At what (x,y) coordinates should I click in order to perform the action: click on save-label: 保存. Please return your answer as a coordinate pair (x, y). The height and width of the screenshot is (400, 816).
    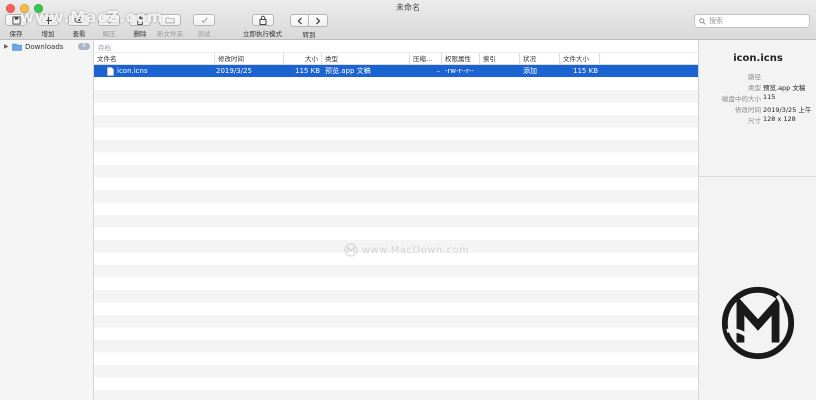
    Looking at the image, I should click on (16, 34).